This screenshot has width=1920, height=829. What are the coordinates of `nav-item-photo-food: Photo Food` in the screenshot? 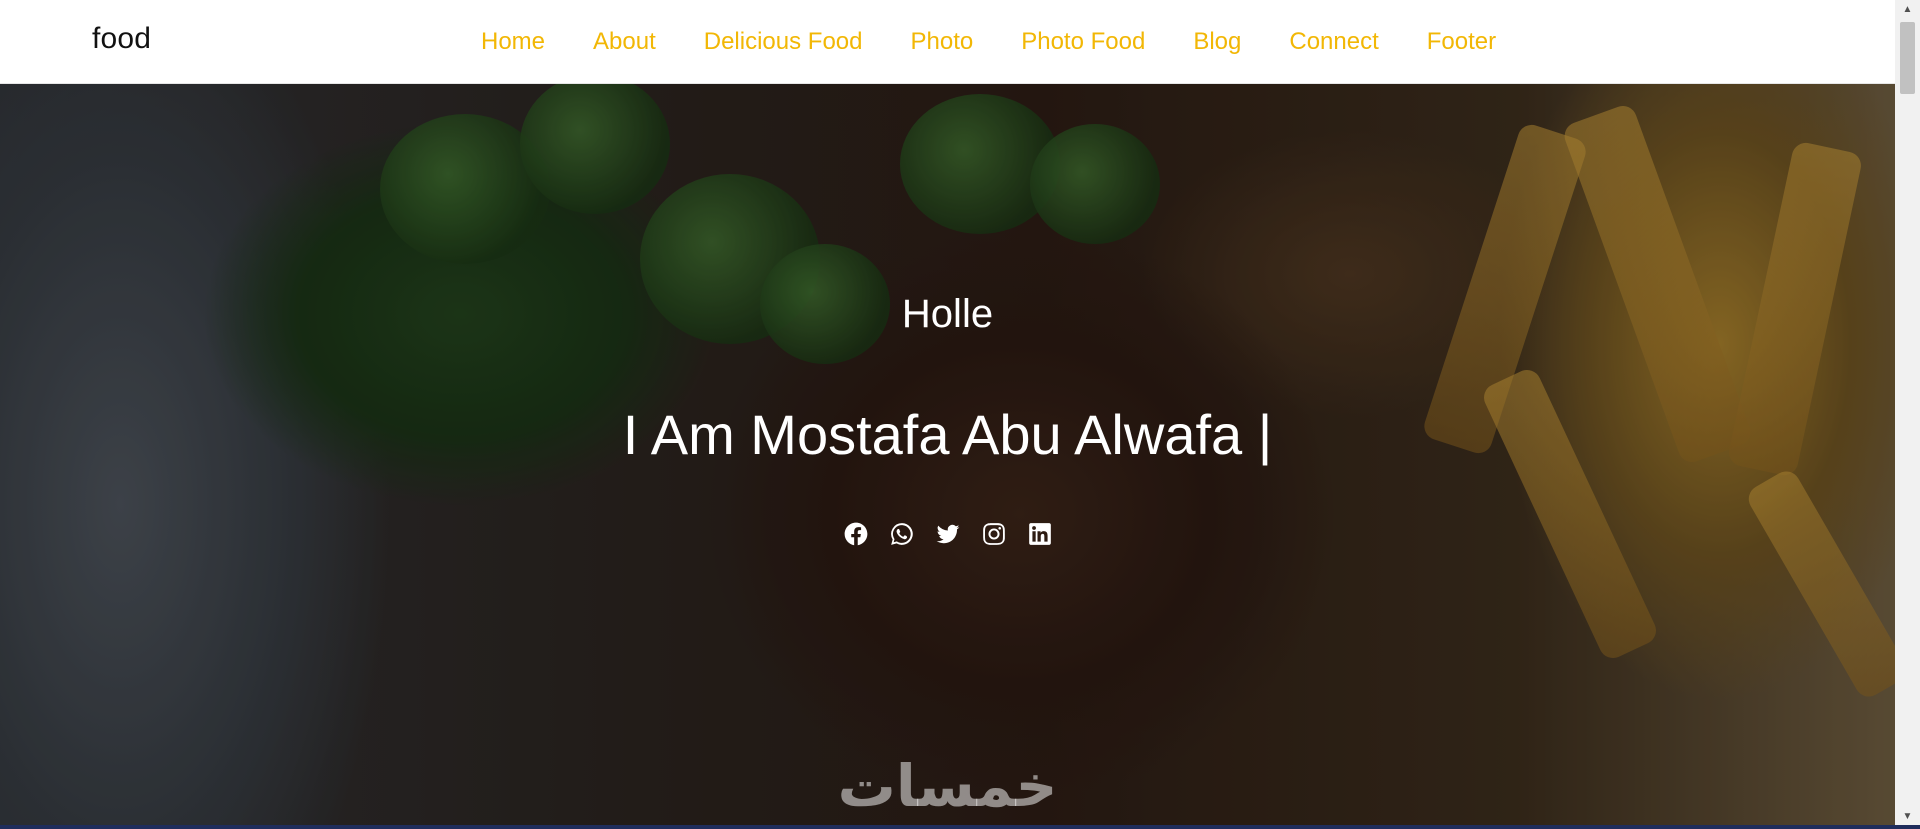 It's located at (1083, 42).